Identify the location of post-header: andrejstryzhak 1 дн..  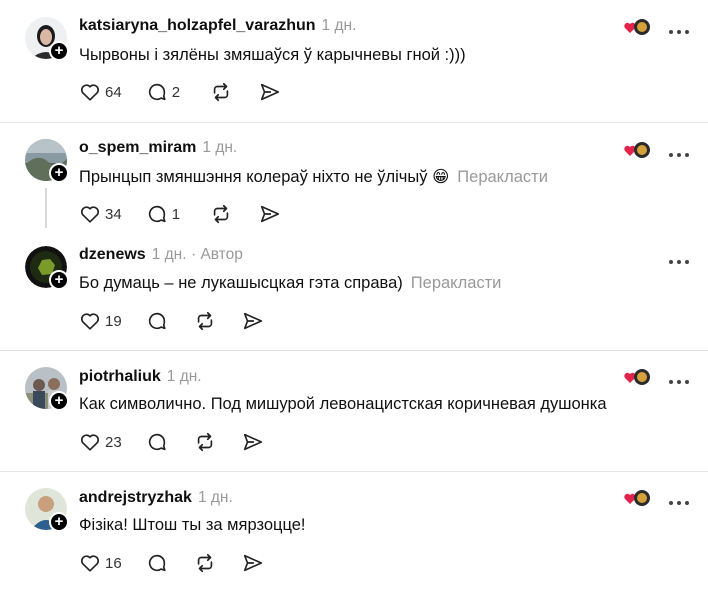
(156, 498).